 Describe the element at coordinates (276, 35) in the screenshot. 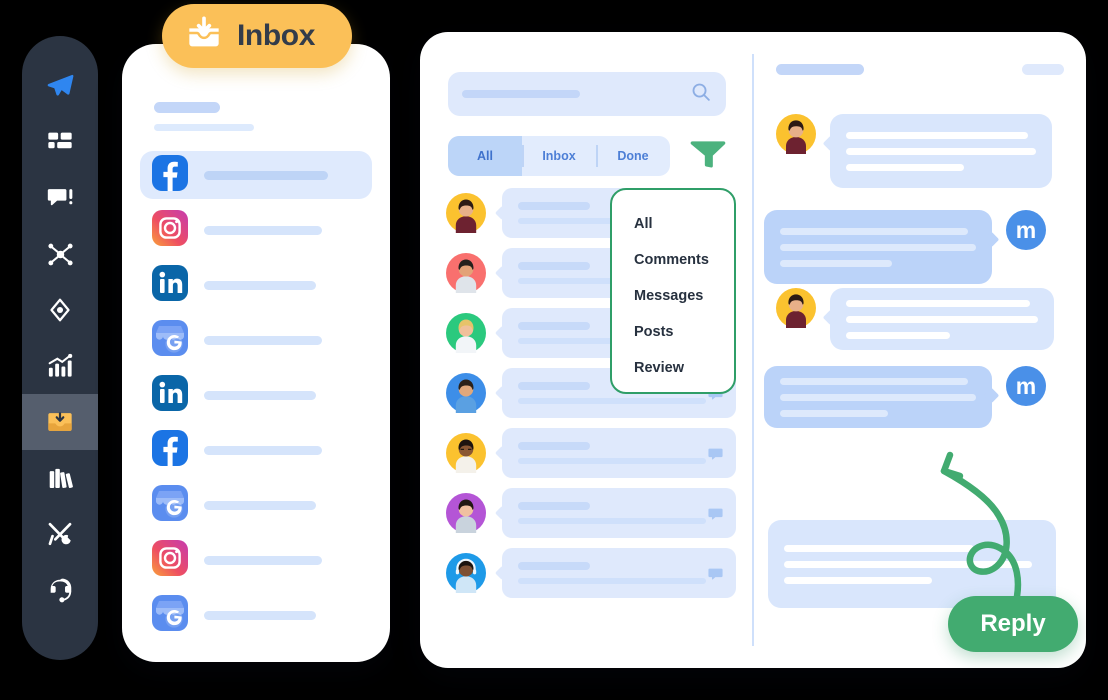

I see `inbox-badge-label: Inbox` at that location.